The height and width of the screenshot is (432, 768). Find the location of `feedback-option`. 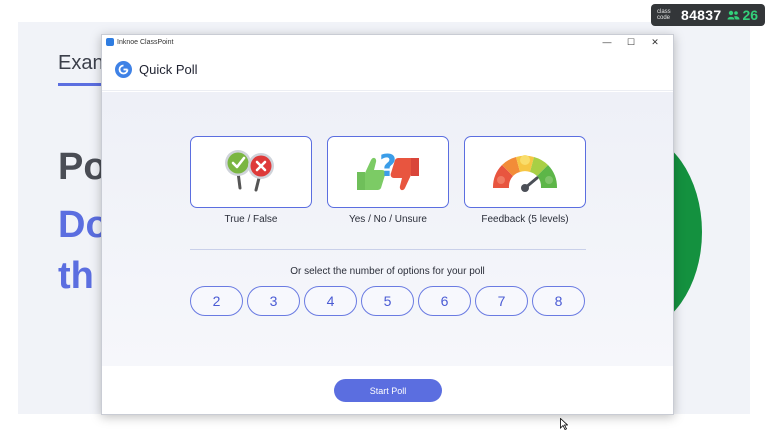

feedback-option is located at coordinates (525, 172).